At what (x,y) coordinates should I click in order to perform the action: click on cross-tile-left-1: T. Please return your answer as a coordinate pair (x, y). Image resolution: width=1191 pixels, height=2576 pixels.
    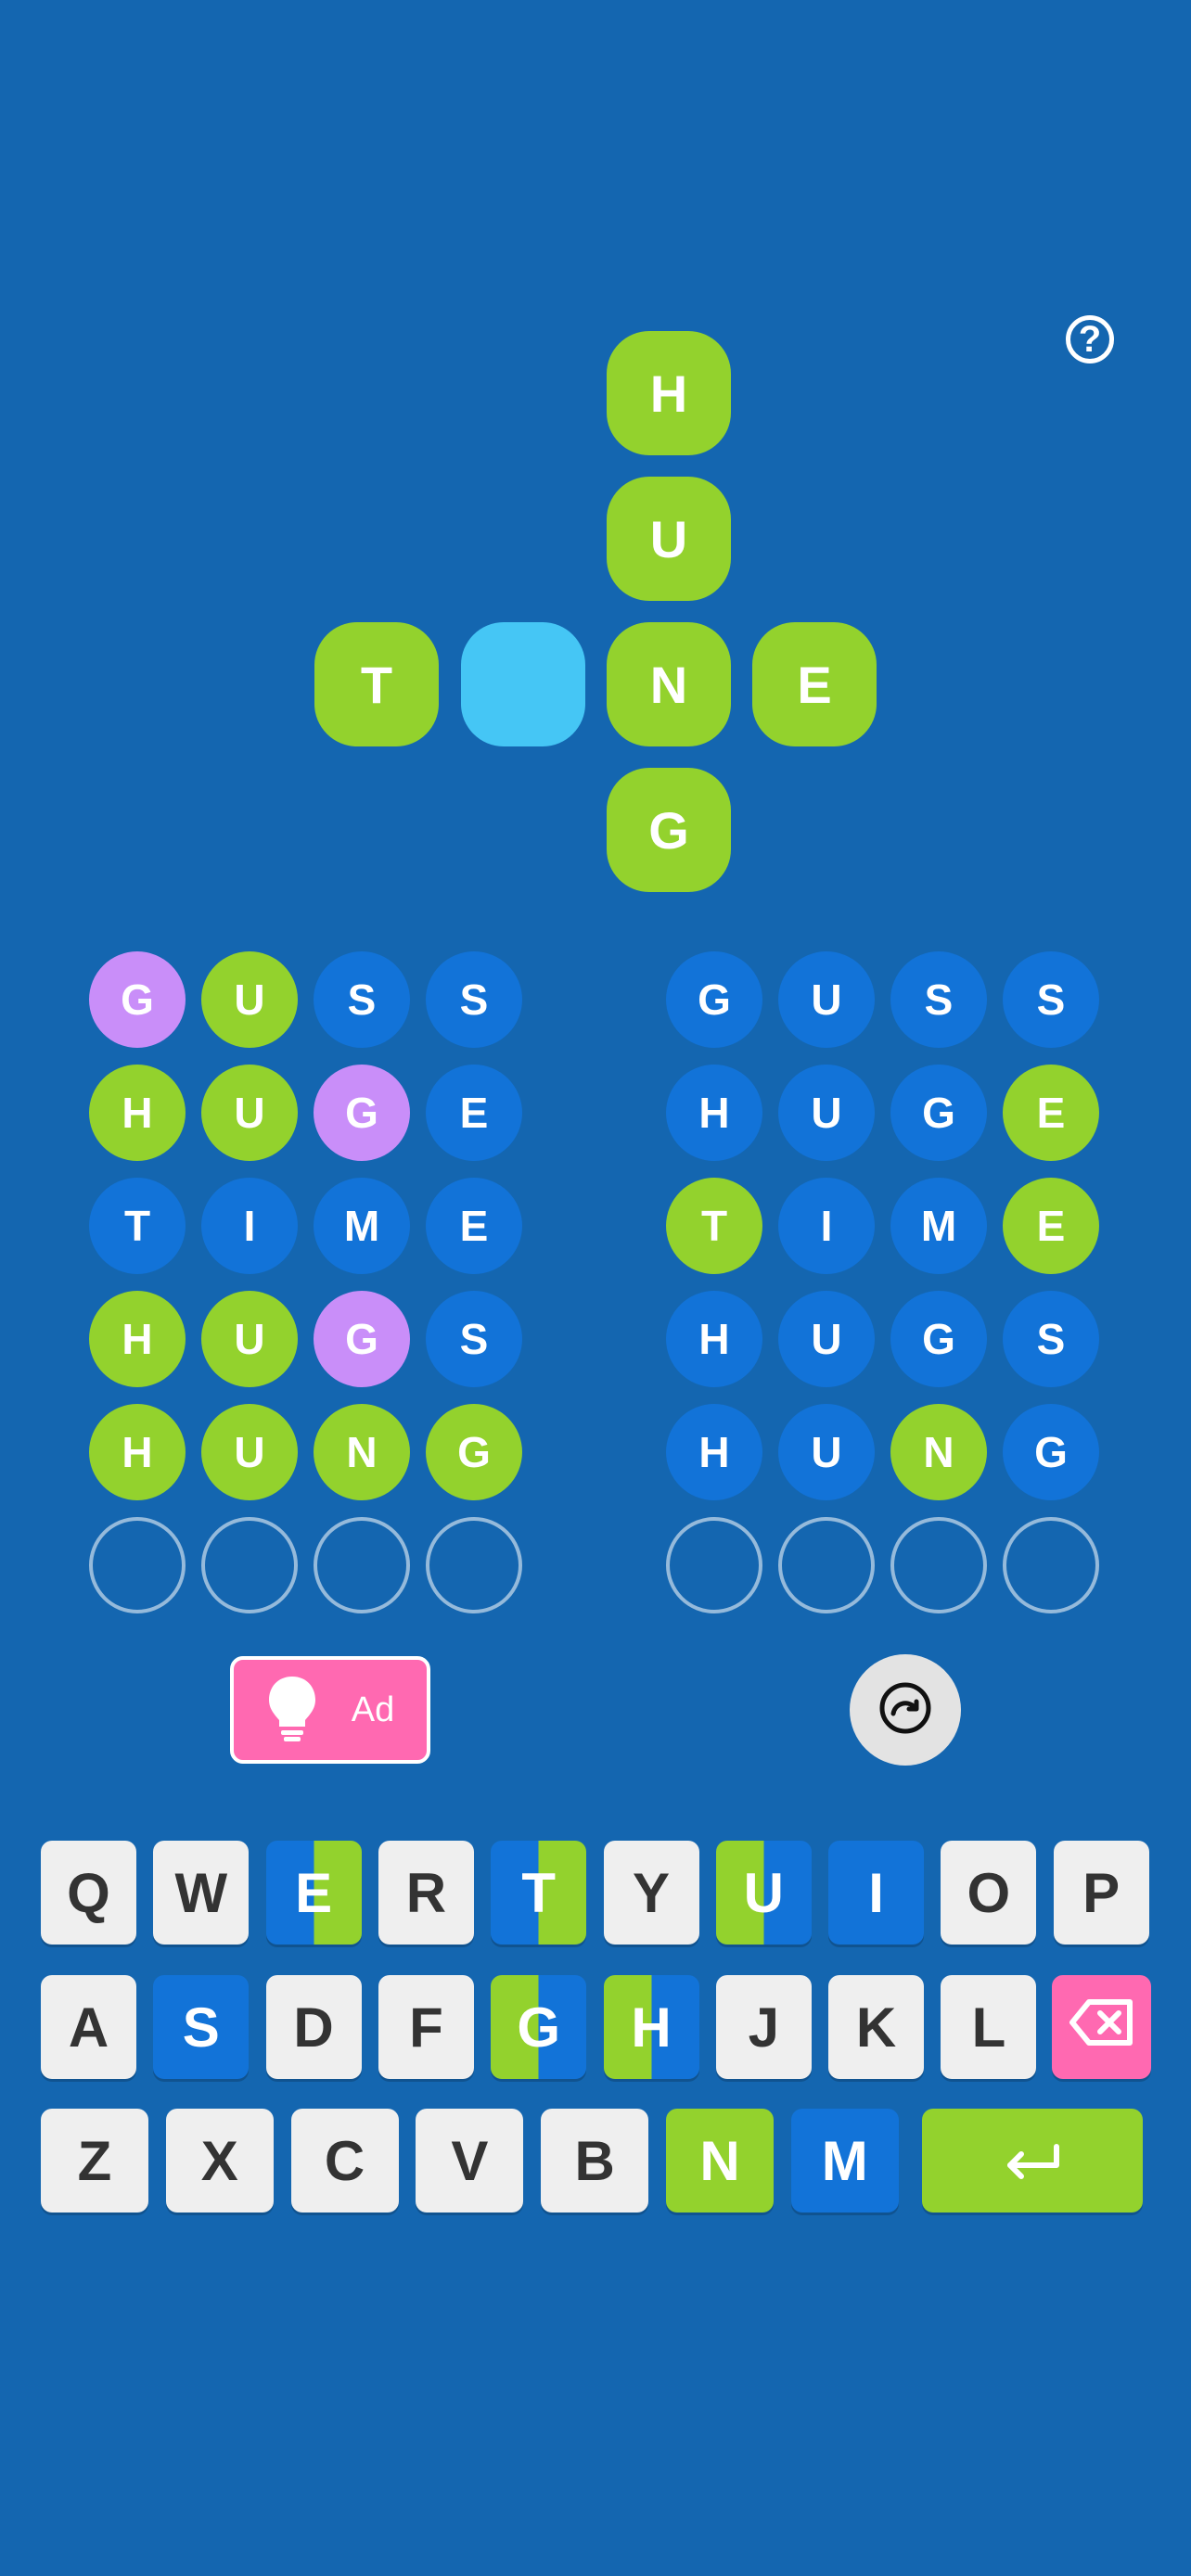
    Looking at the image, I should click on (376, 684).